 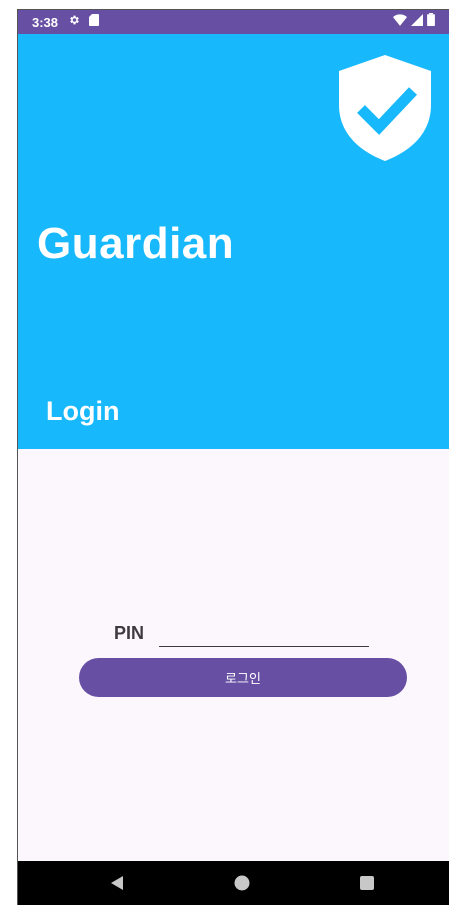 I want to click on login-button: 로그인, so click(x=243, y=677).